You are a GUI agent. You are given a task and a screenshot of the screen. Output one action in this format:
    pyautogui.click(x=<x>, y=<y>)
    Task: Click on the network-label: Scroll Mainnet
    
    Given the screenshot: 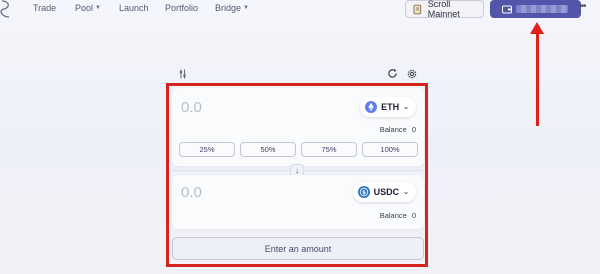 What is the action you would take?
    pyautogui.click(x=443, y=9)
    